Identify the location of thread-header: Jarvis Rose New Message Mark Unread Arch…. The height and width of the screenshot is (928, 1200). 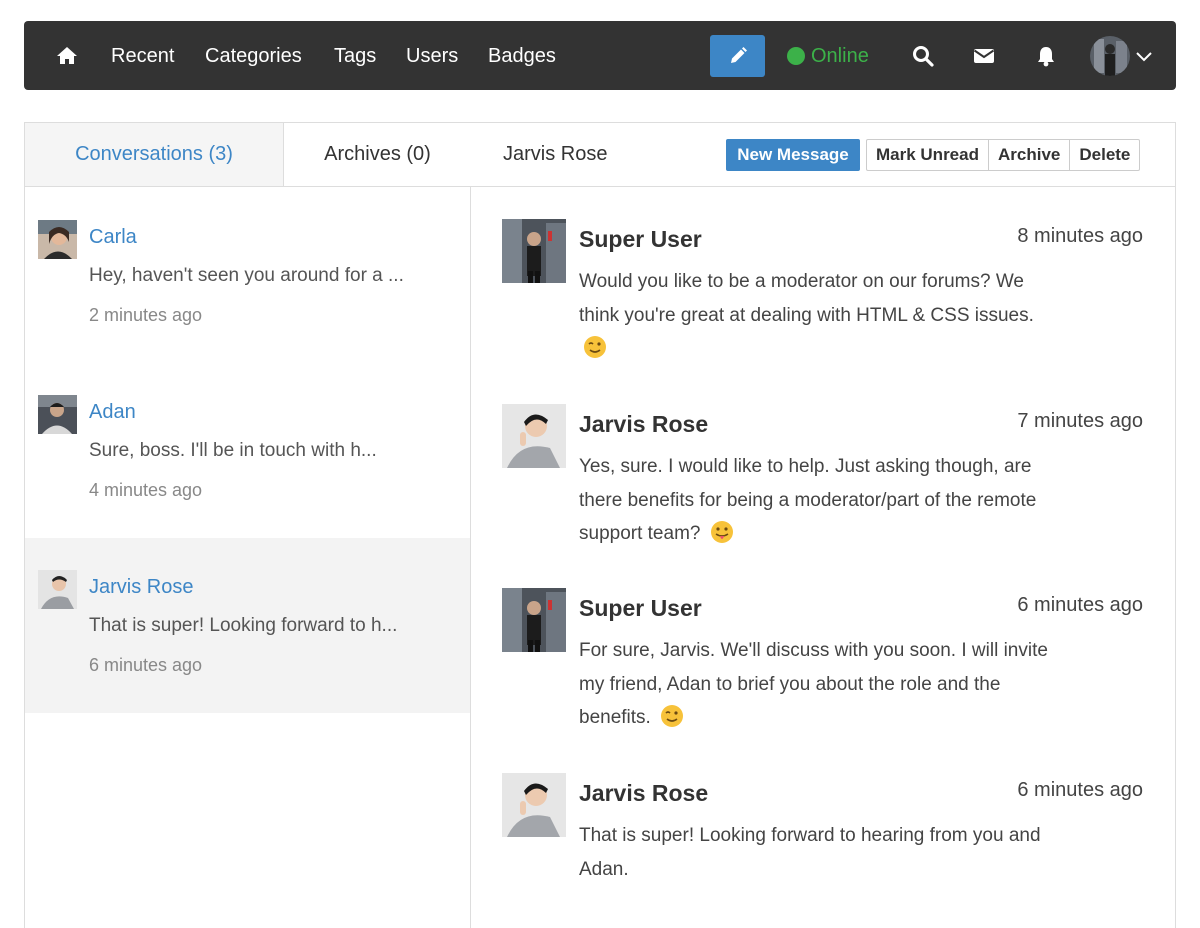
(823, 155).